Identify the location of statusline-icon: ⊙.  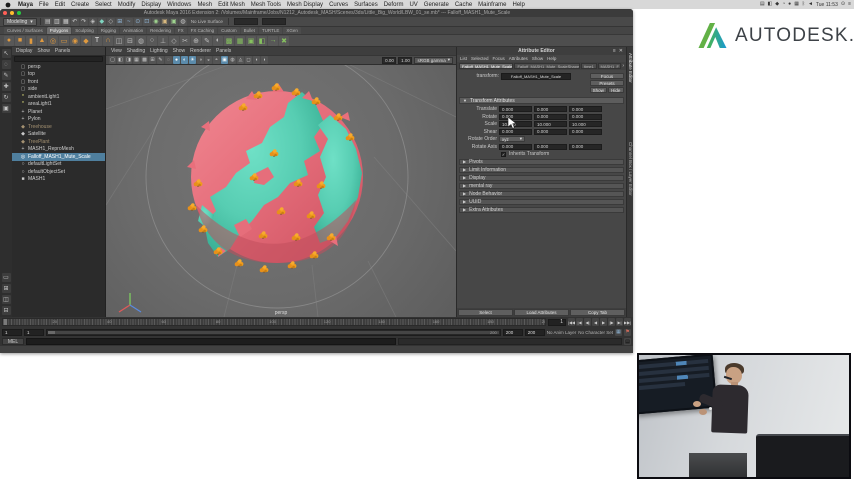
(137, 21).